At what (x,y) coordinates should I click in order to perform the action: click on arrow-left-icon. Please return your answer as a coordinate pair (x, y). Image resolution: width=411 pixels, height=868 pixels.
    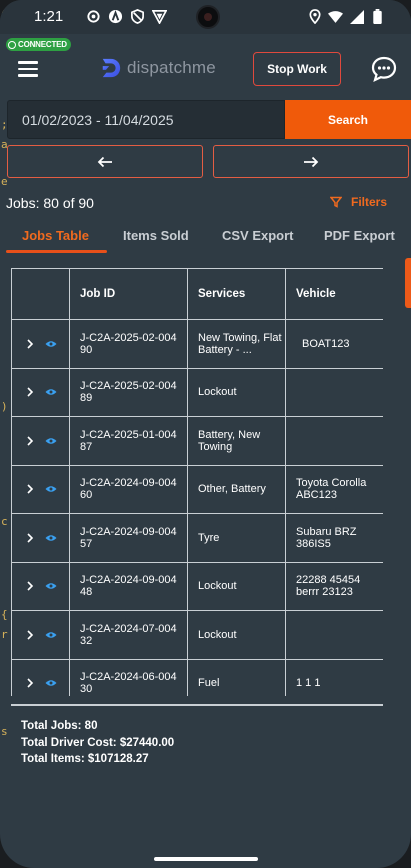
    Looking at the image, I should click on (104, 161).